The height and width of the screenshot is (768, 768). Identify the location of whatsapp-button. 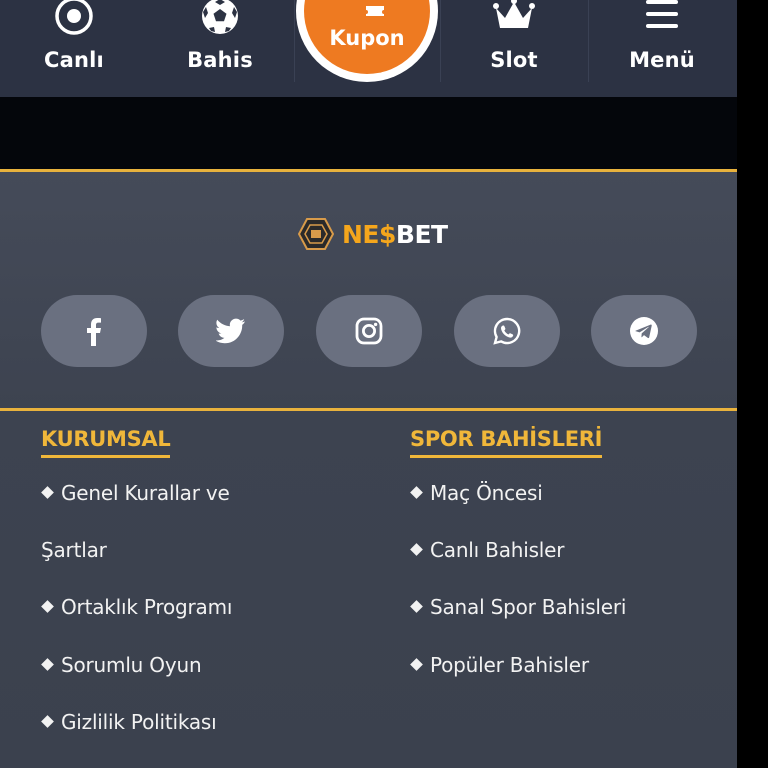
(507, 331).